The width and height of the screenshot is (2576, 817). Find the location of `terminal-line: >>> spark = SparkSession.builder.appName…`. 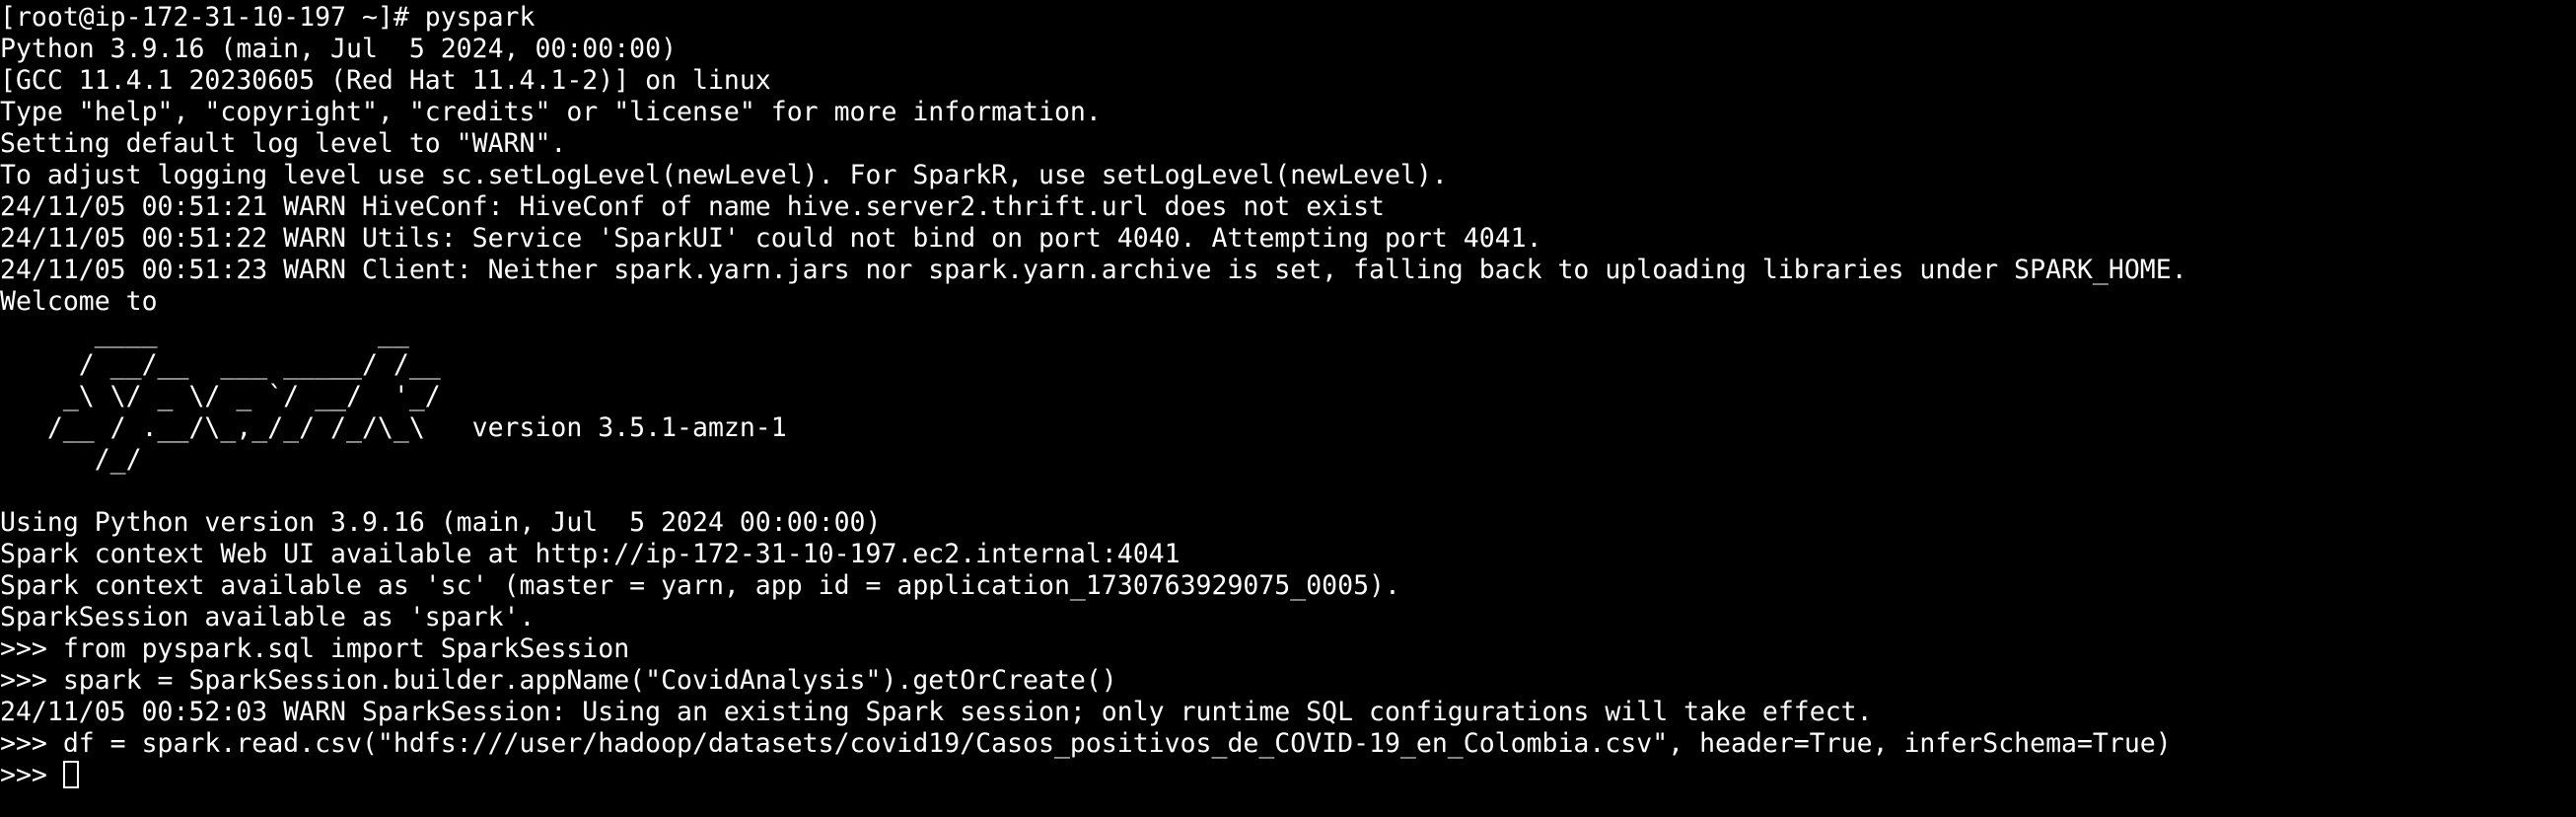

terminal-line: >>> spark = SparkSession.builder.appName… is located at coordinates (558, 680).